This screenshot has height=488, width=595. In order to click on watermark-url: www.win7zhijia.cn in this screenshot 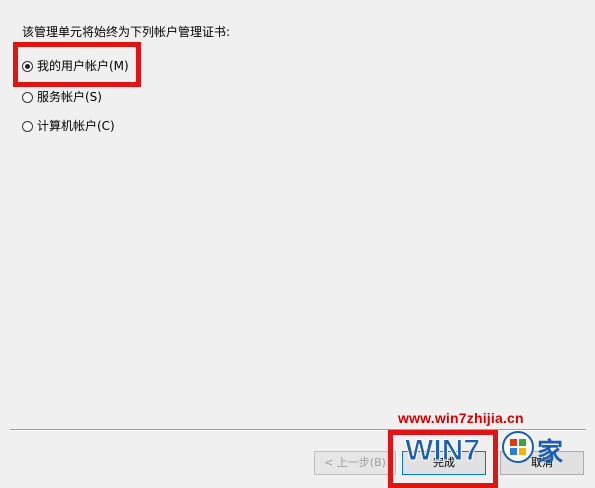, I will do `click(461, 418)`.